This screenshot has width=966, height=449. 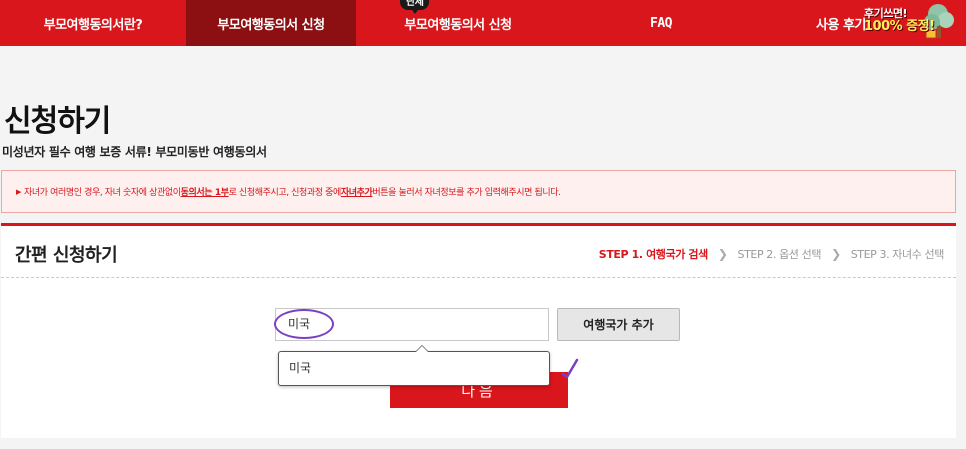 I want to click on promo-text: 후기쓰면! 100% 증정!, so click(x=899, y=20).